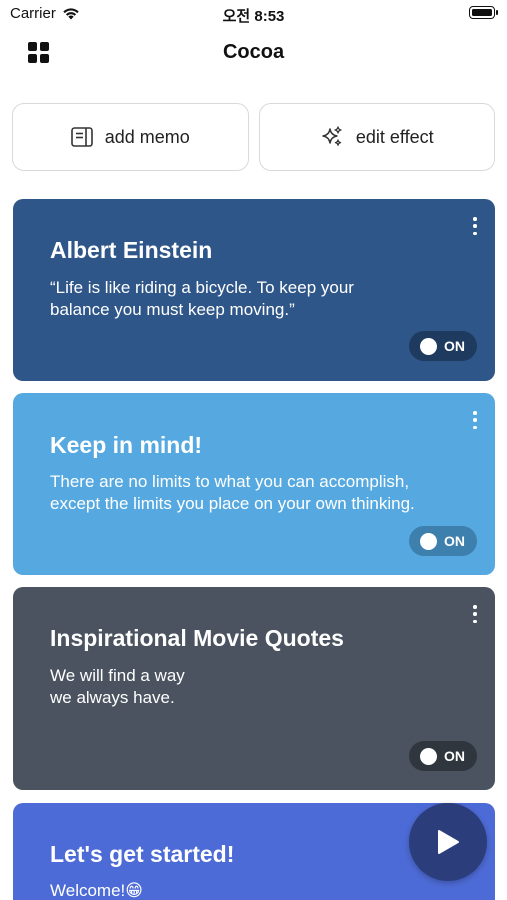 This screenshot has height=900, width=507. I want to click on status-bar: Carrier 오전 8:53, so click(253, 14).